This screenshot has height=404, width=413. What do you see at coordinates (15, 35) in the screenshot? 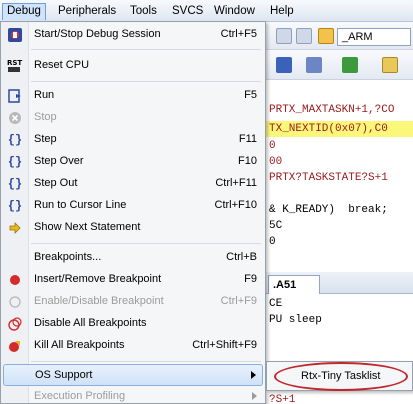
I see `debug-session-icon` at bounding box center [15, 35].